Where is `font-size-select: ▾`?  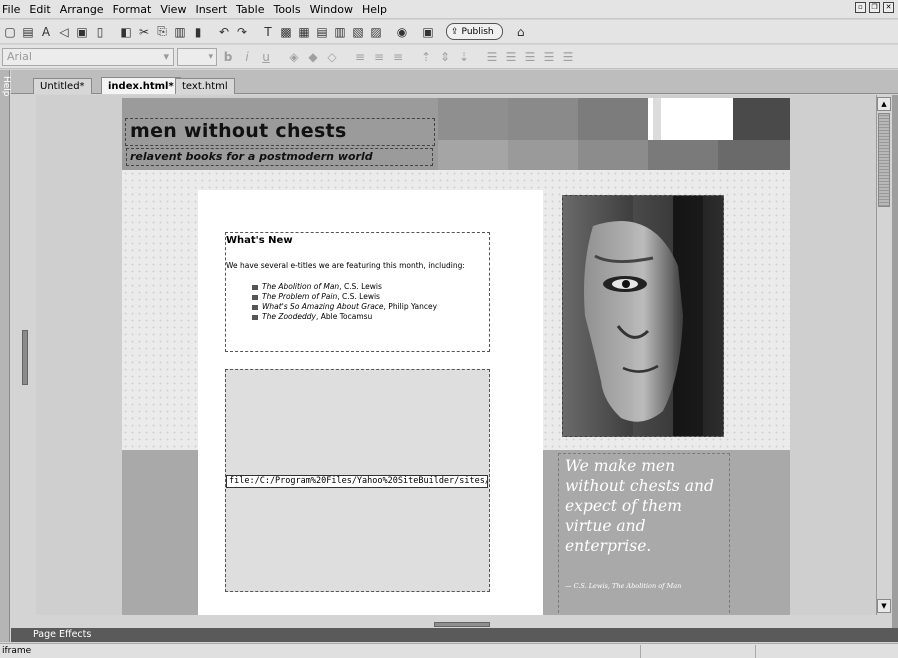
font-size-select: ▾ is located at coordinates (197, 56).